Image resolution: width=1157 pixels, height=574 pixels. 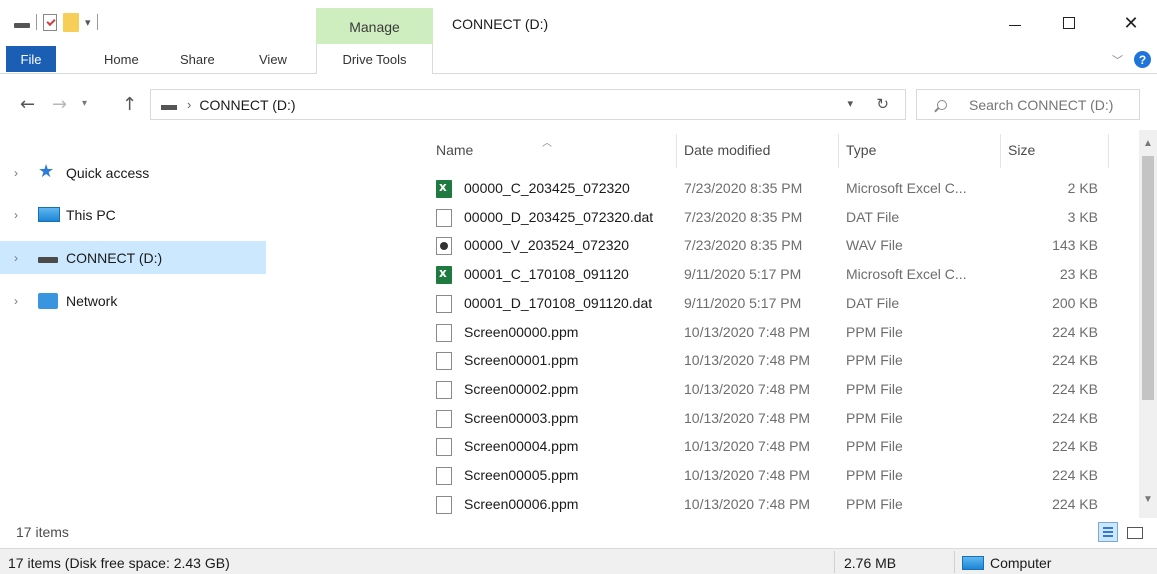 I want to click on help-icon: ?, so click(x=1142, y=59).